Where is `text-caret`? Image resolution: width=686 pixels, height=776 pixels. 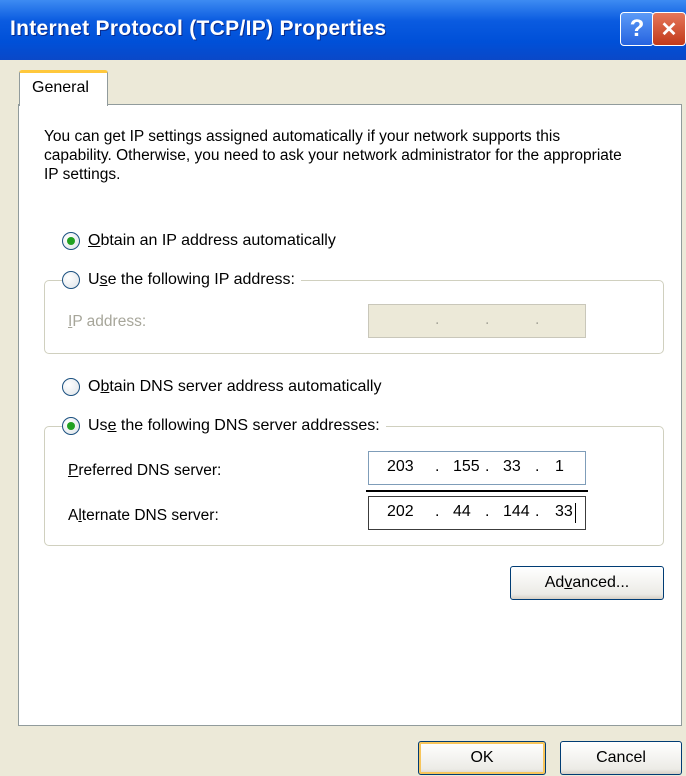
text-caret is located at coordinates (575, 513).